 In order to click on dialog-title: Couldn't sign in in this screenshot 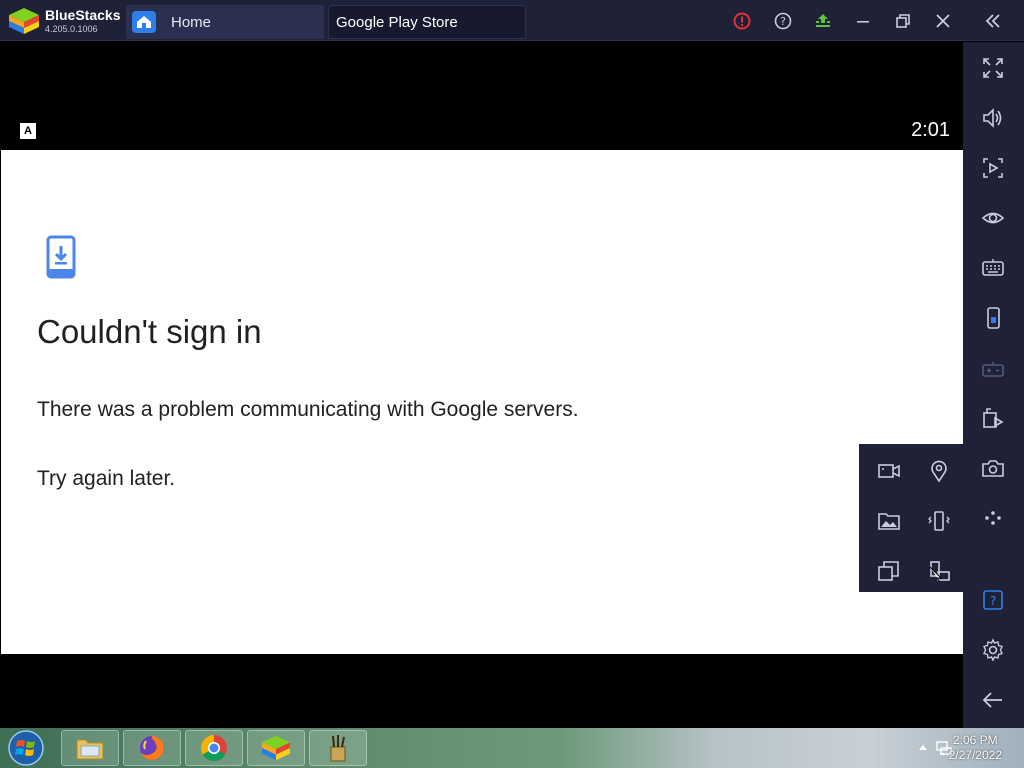, I will do `click(149, 331)`.